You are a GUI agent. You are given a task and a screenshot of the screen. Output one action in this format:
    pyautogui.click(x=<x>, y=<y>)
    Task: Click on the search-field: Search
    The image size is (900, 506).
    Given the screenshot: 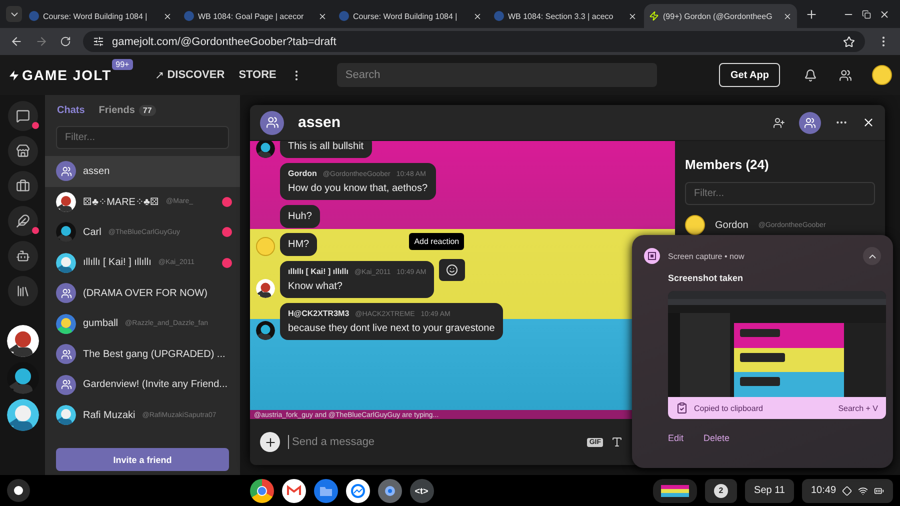 What is the action you would take?
    pyautogui.click(x=497, y=75)
    